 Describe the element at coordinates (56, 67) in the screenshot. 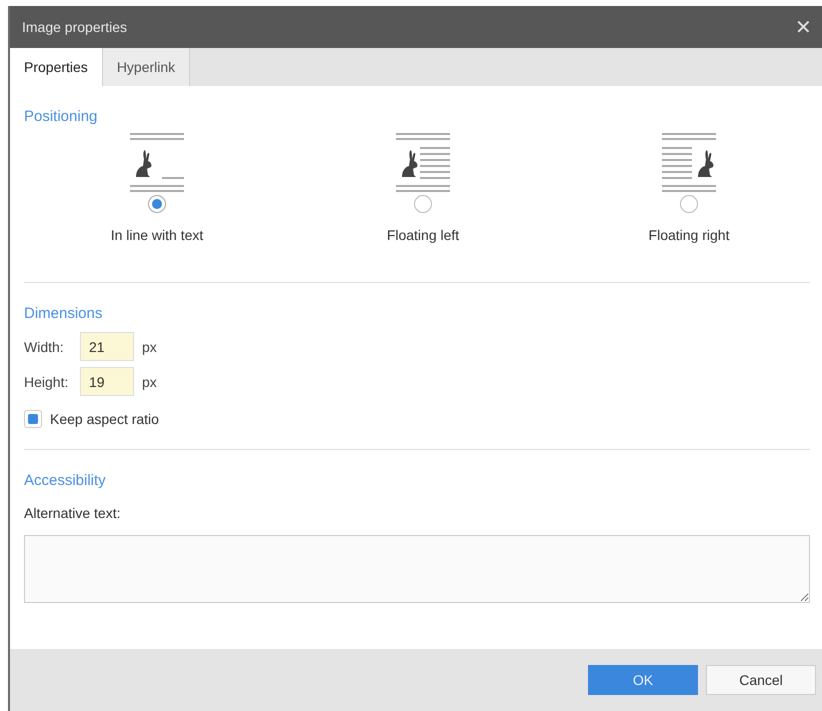

I see `tab: Properties` at that location.